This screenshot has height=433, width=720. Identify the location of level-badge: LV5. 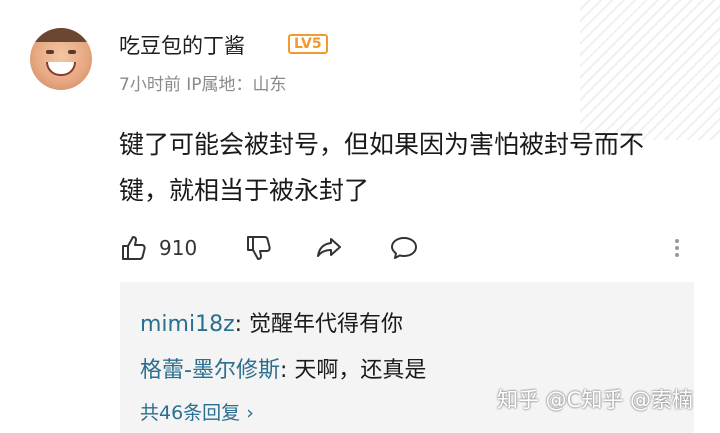
(308, 44).